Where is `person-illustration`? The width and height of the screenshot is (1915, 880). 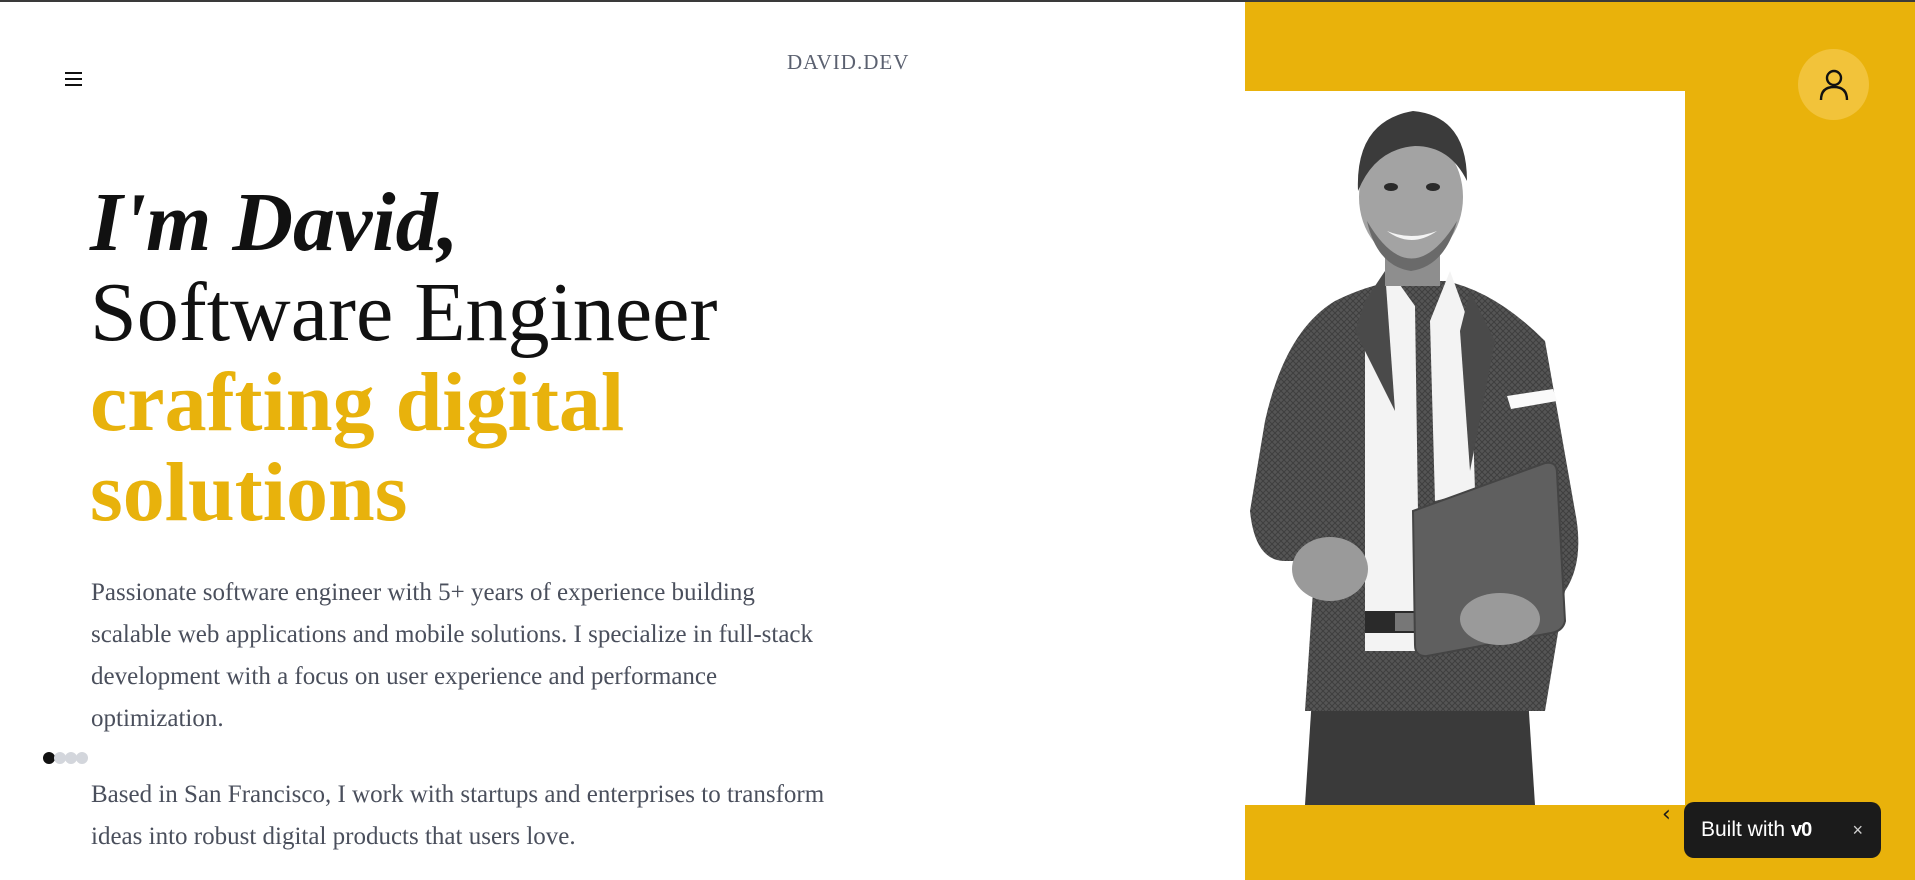 person-illustration is located at coordinates (1414, 458).